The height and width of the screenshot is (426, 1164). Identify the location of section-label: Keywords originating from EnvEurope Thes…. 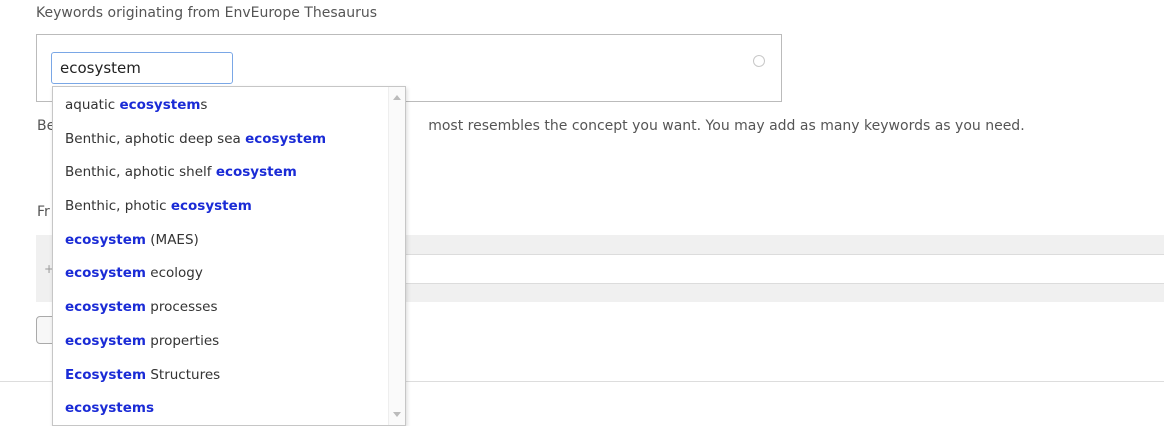
(206, 13).